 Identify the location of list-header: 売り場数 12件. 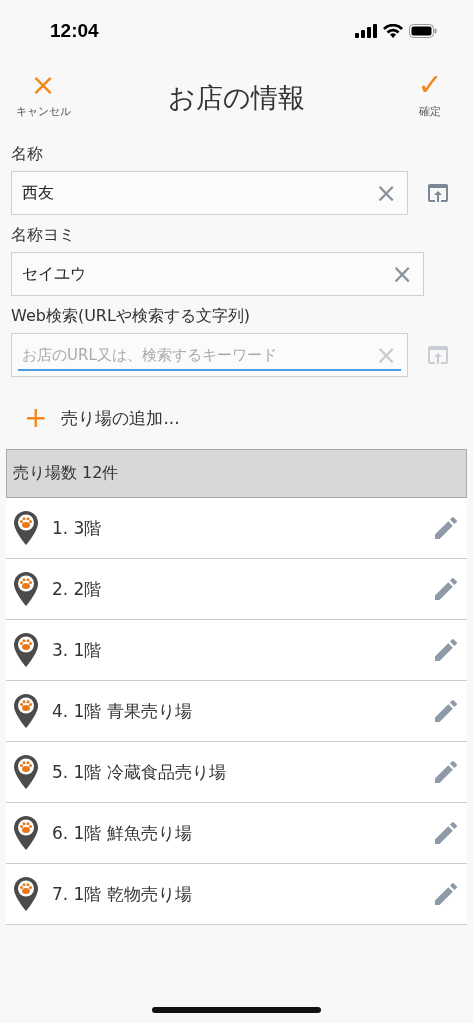
(236, 473).